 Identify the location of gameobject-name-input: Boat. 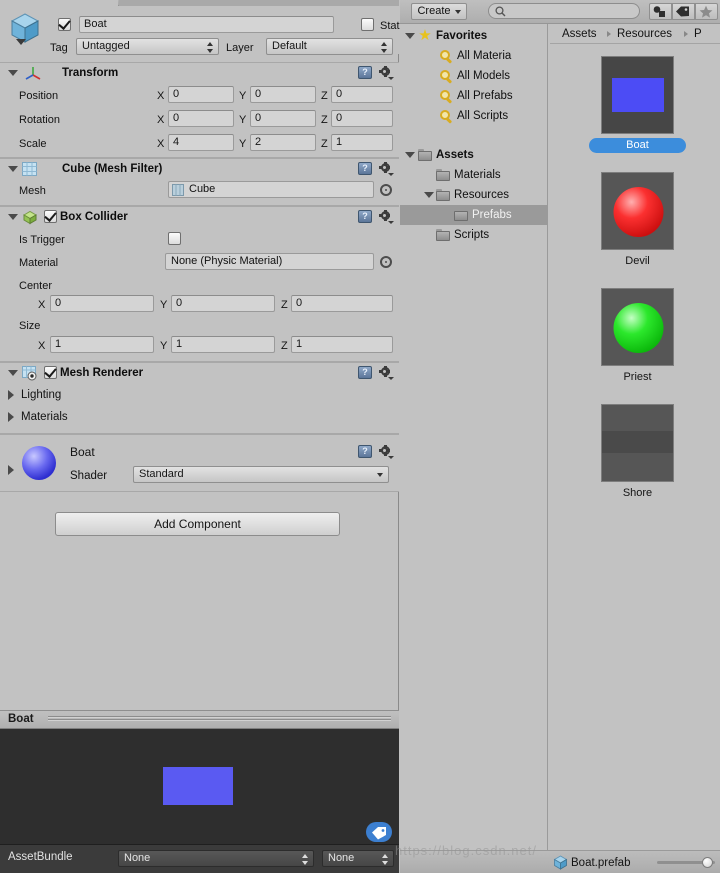
(206, 24).